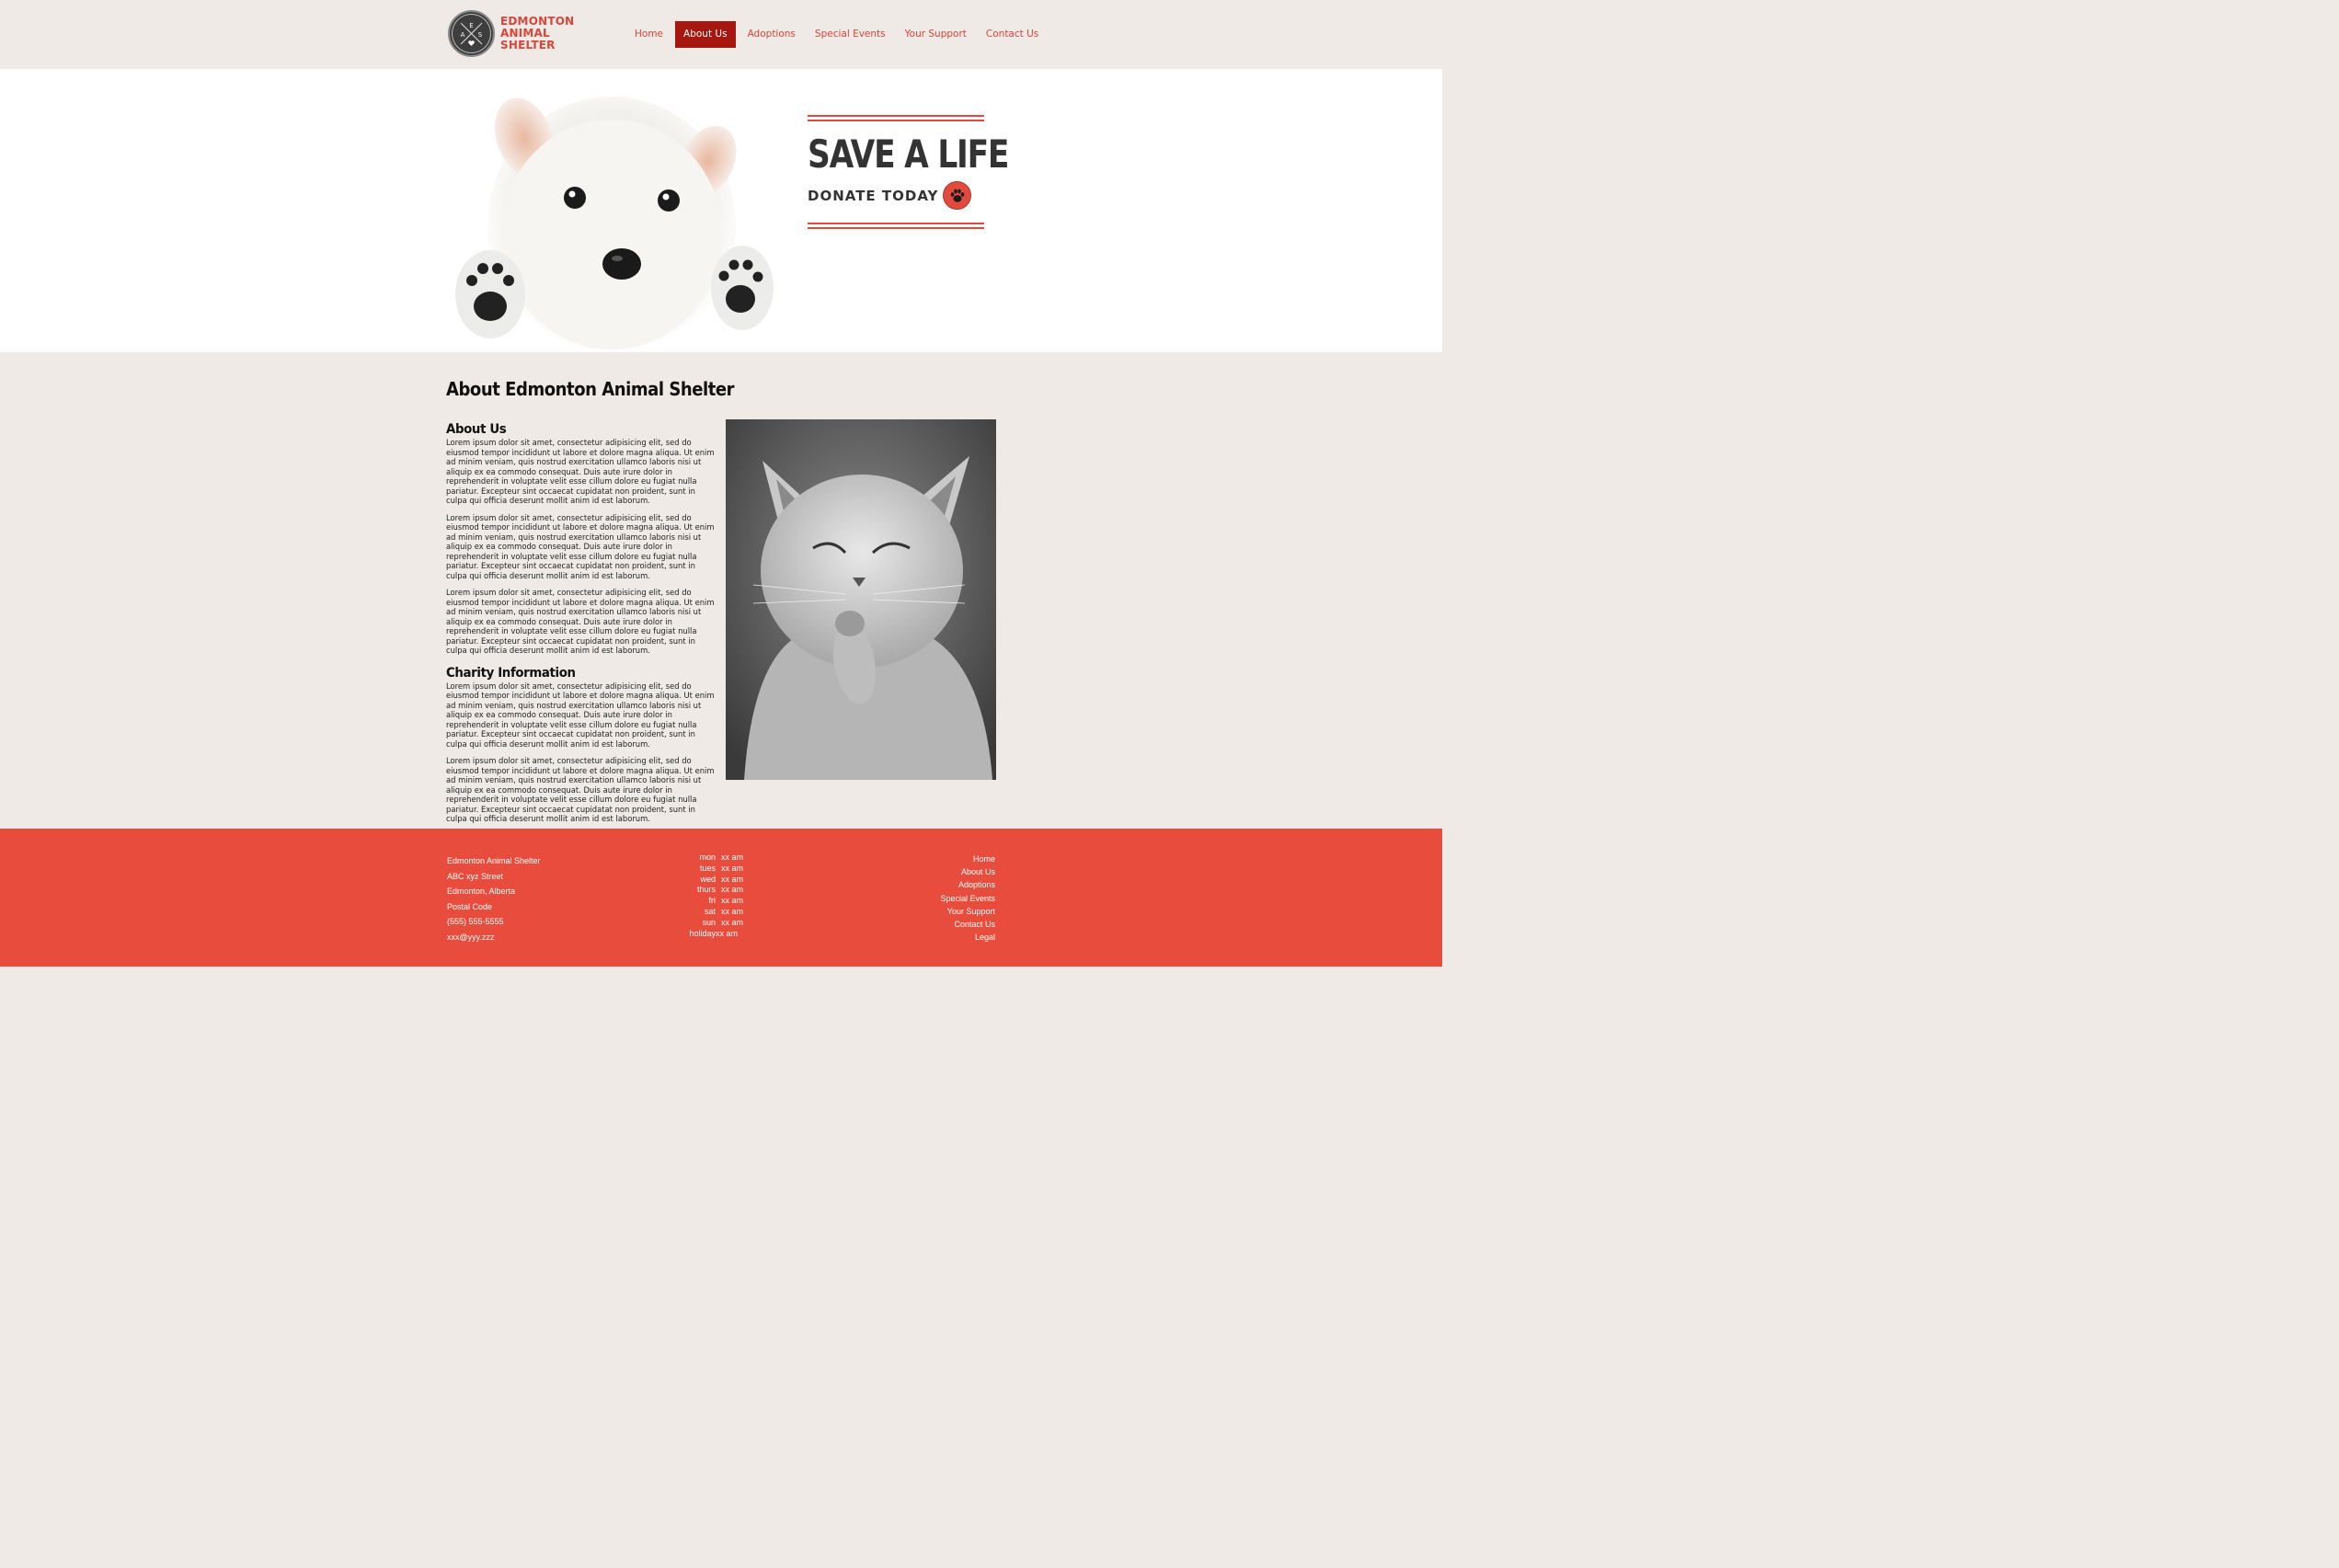  Describe the element at coordinates (709, 922) in the screenshot. I see `hours-day: sun` at that location.